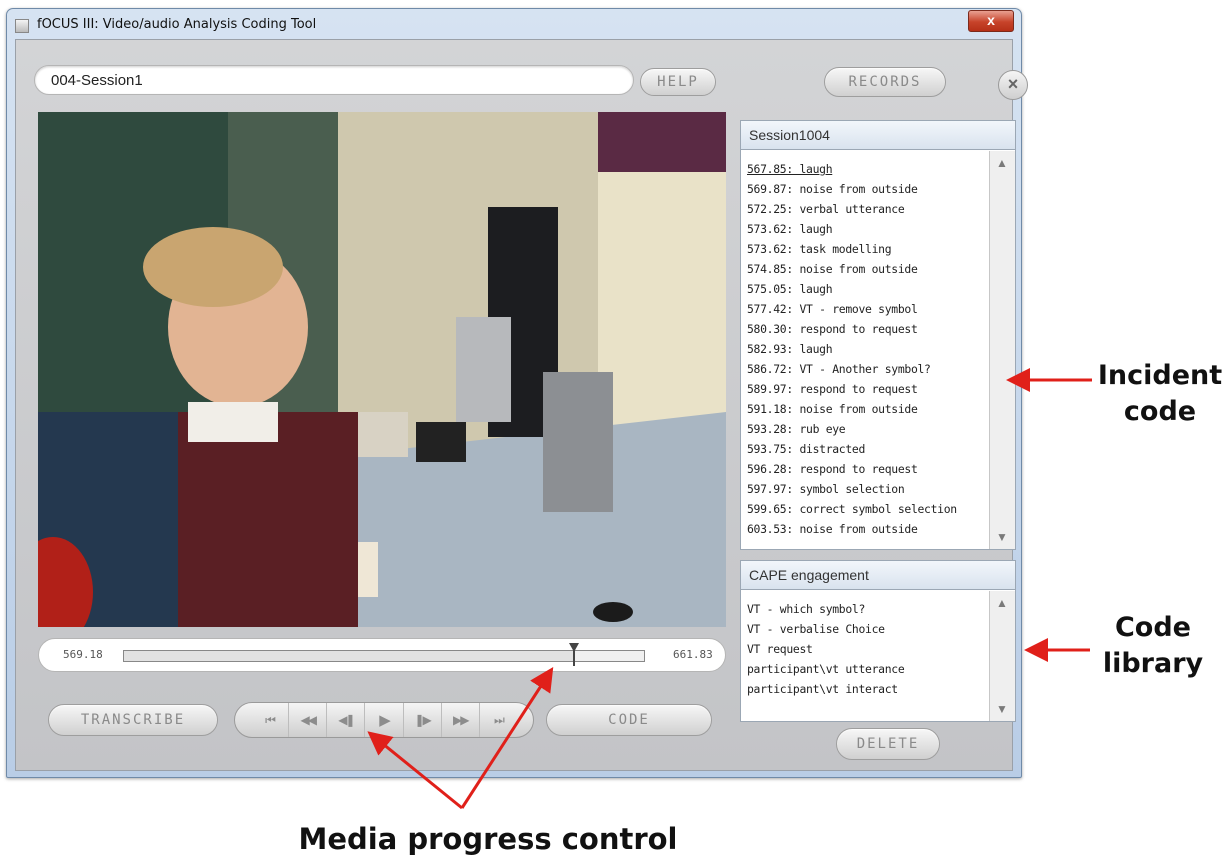 Image resolution: width=1228 pixels, height=867 pixels. What do you see at coordinates (868, 509) in the screenshot?
I see `list-item: 599.65: correct symbol selection` at bounding box center [868, 509].